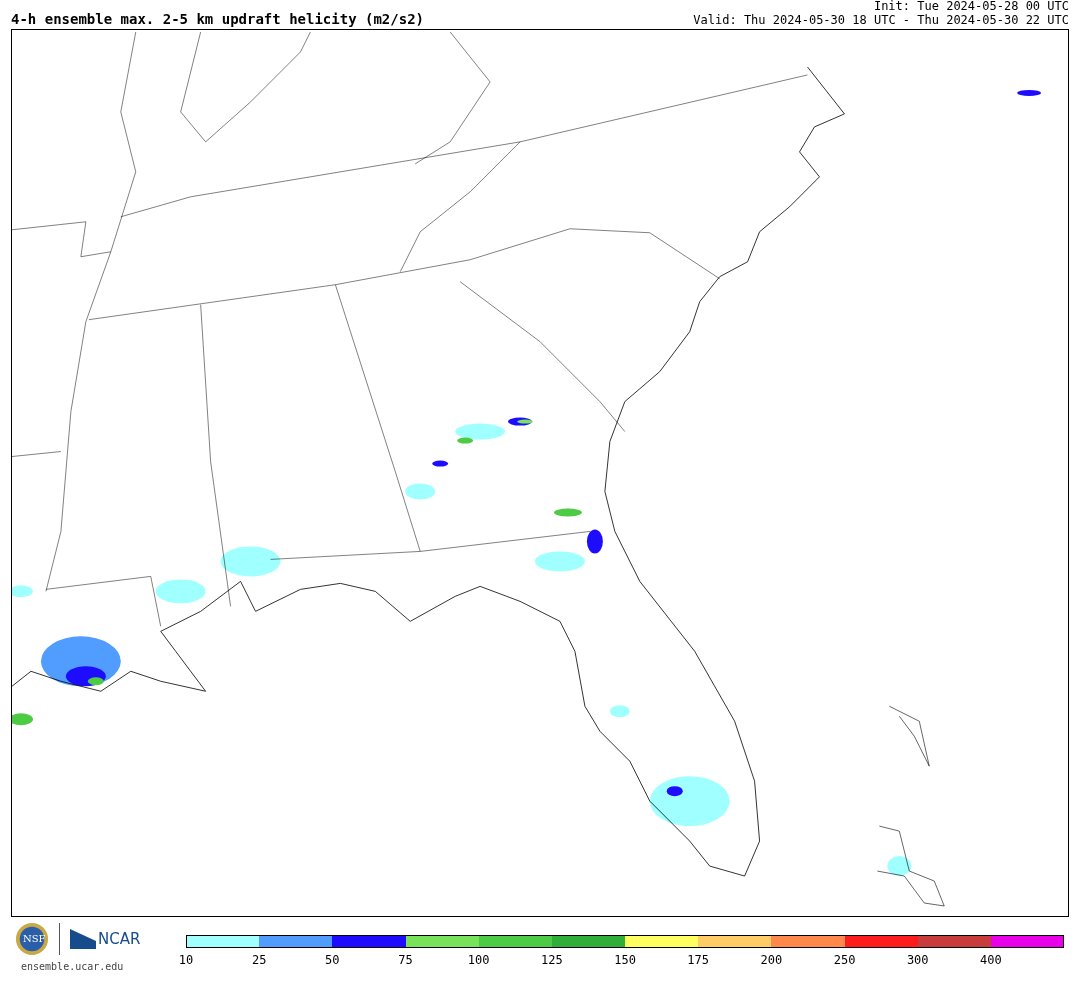 The width and height of the screenshot is (1080, 988). Describe the element at coordinates (405, 960) in the screenshot. I see `colorbar-label: 75` at that location.